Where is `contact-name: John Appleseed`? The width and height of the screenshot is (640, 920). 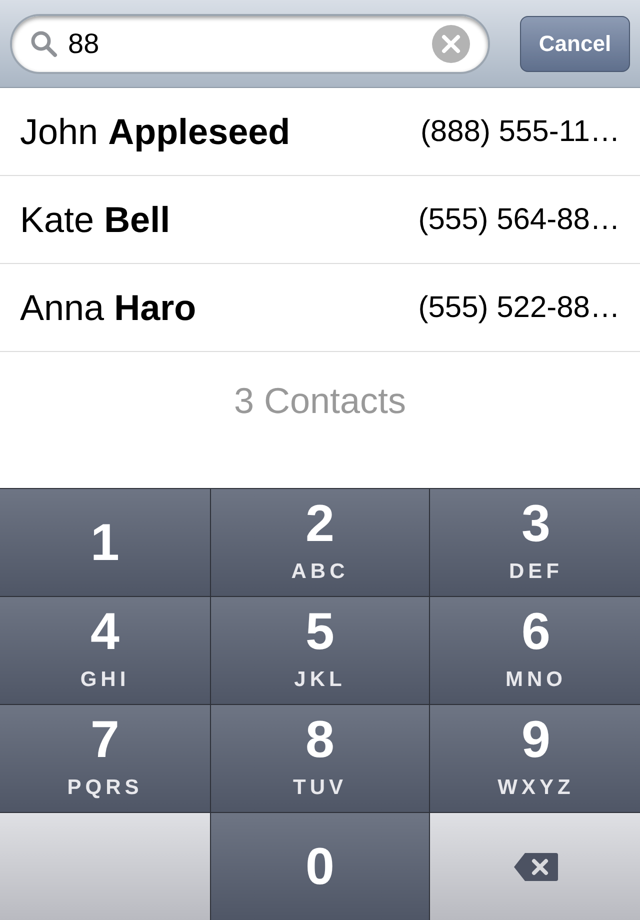
contact-name: John Appleseed is located at coordinates (155, 131).